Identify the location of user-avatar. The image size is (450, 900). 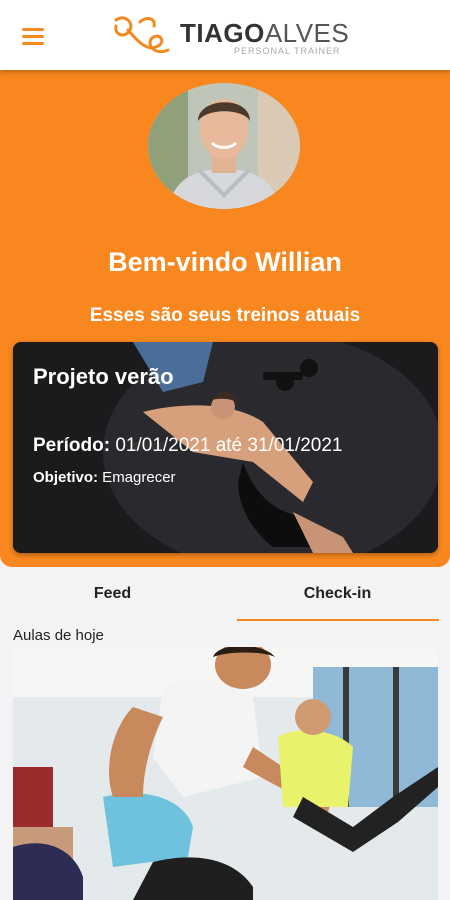
(224, 146).